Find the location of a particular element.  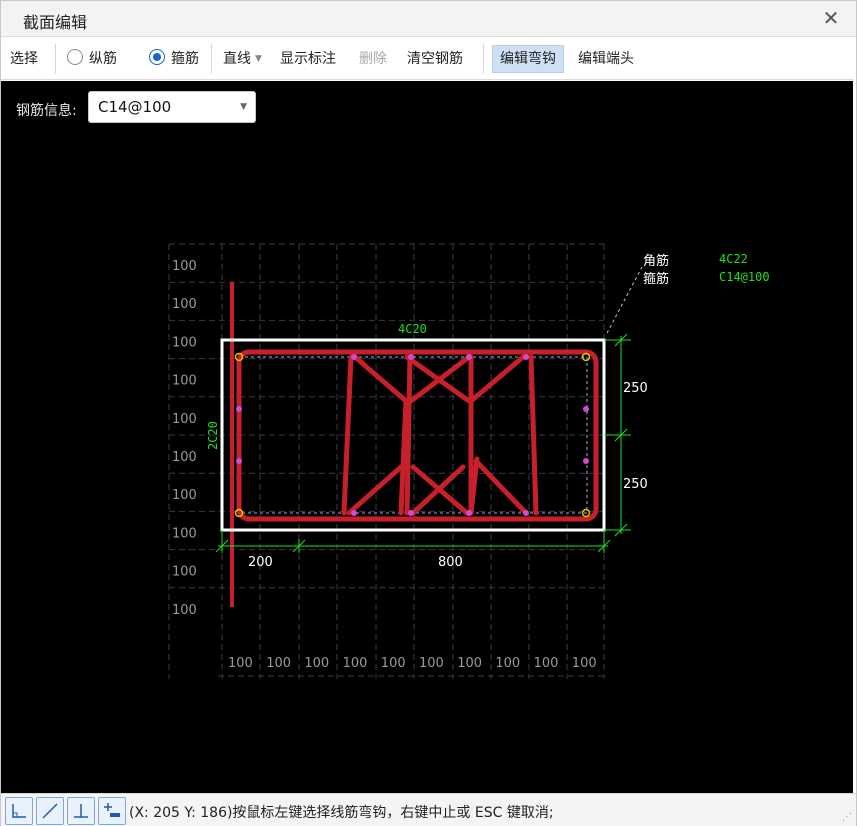

dim-height-2: 250 is located at coordinates (635, 484).